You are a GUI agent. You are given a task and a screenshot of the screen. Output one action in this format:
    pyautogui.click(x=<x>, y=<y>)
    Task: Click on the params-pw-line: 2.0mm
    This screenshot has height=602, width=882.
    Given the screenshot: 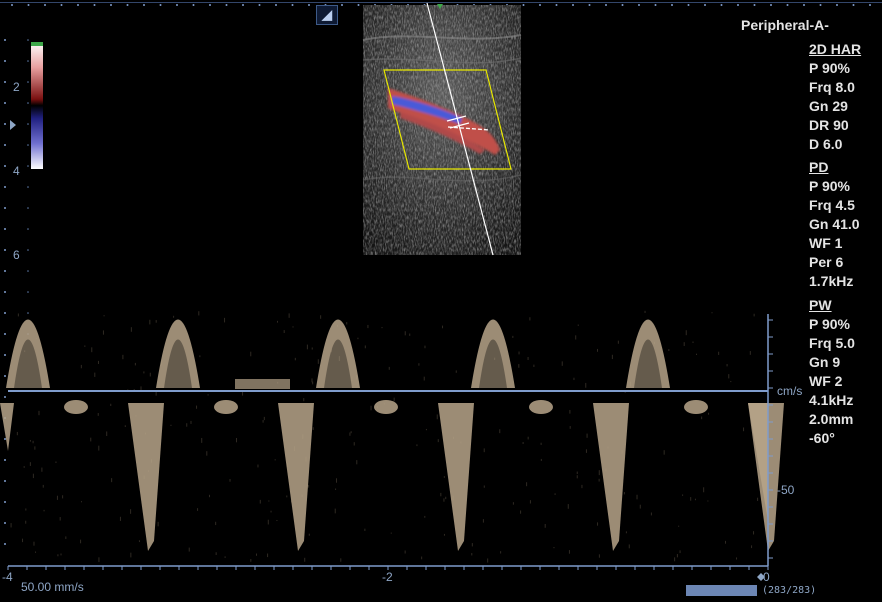 What is the action you would take?
    pyautogui.click(x=832, y=419)
    